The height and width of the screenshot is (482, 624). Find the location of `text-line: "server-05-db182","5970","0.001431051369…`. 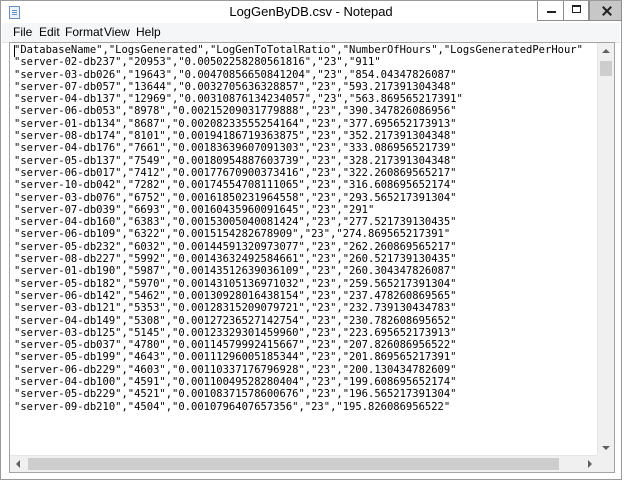

text-line: "server-05-db182","5970","0.001431051369… is located at coordinates (309, 284).